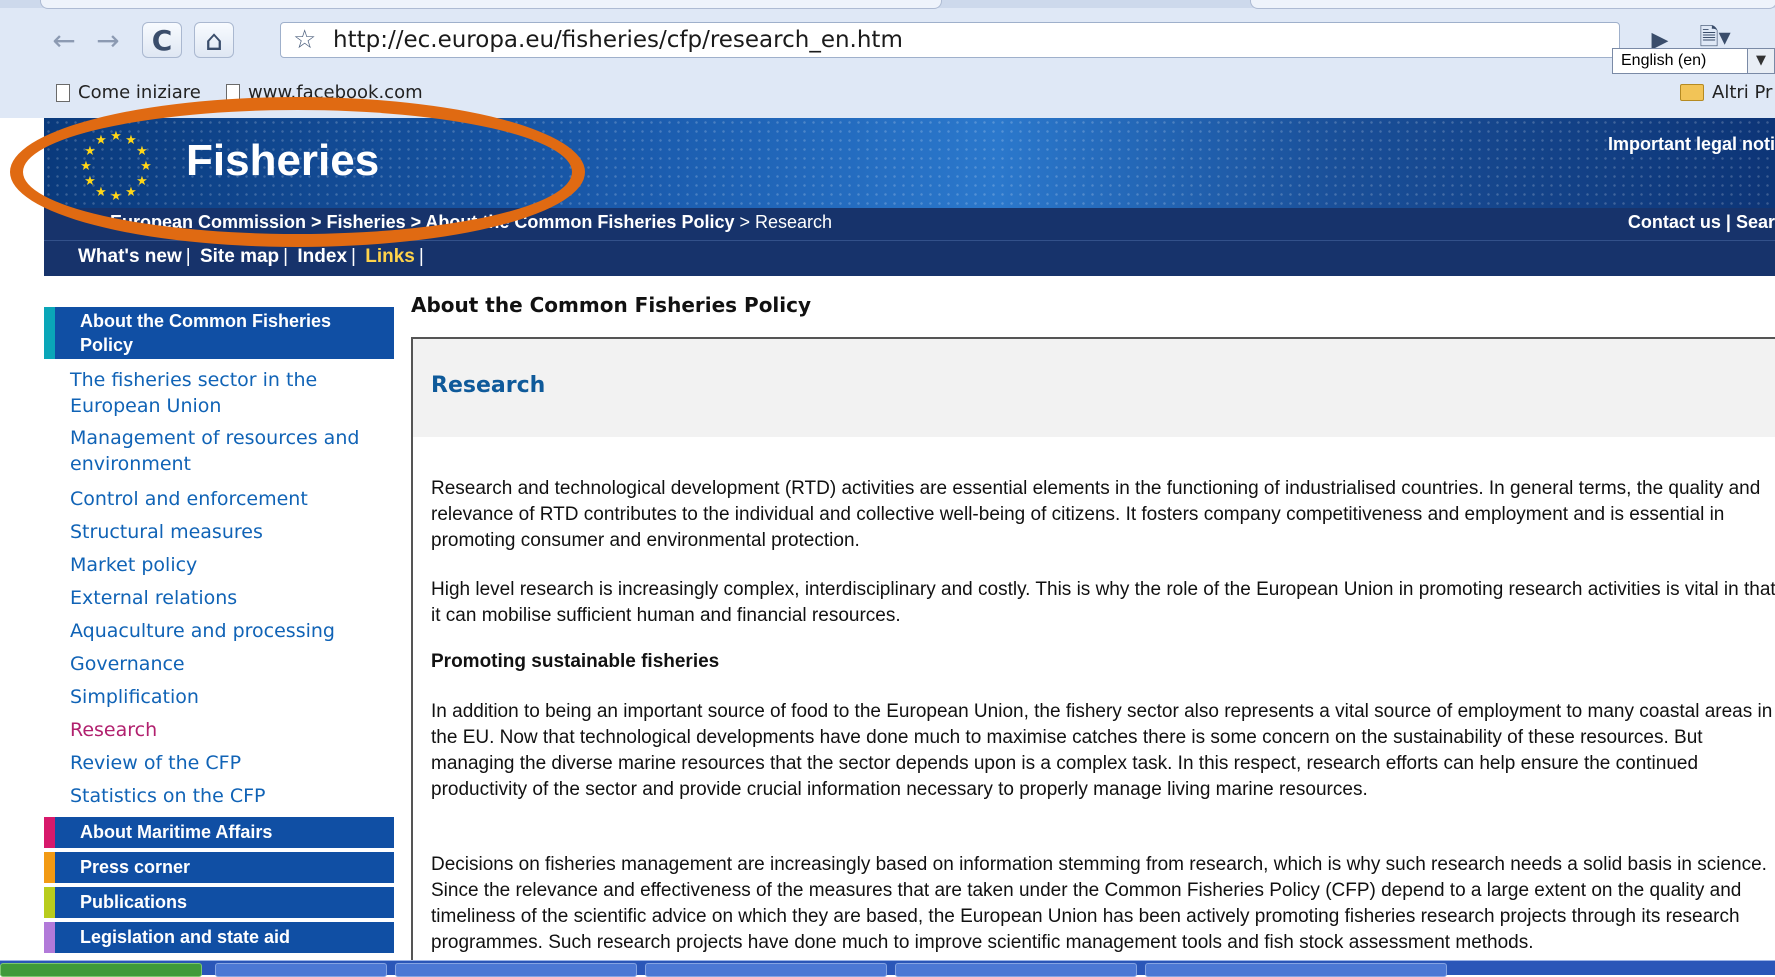 The image size is (1775, 977). I want to click on other-bookmarks: Altri Pr, so click(1726, 92).